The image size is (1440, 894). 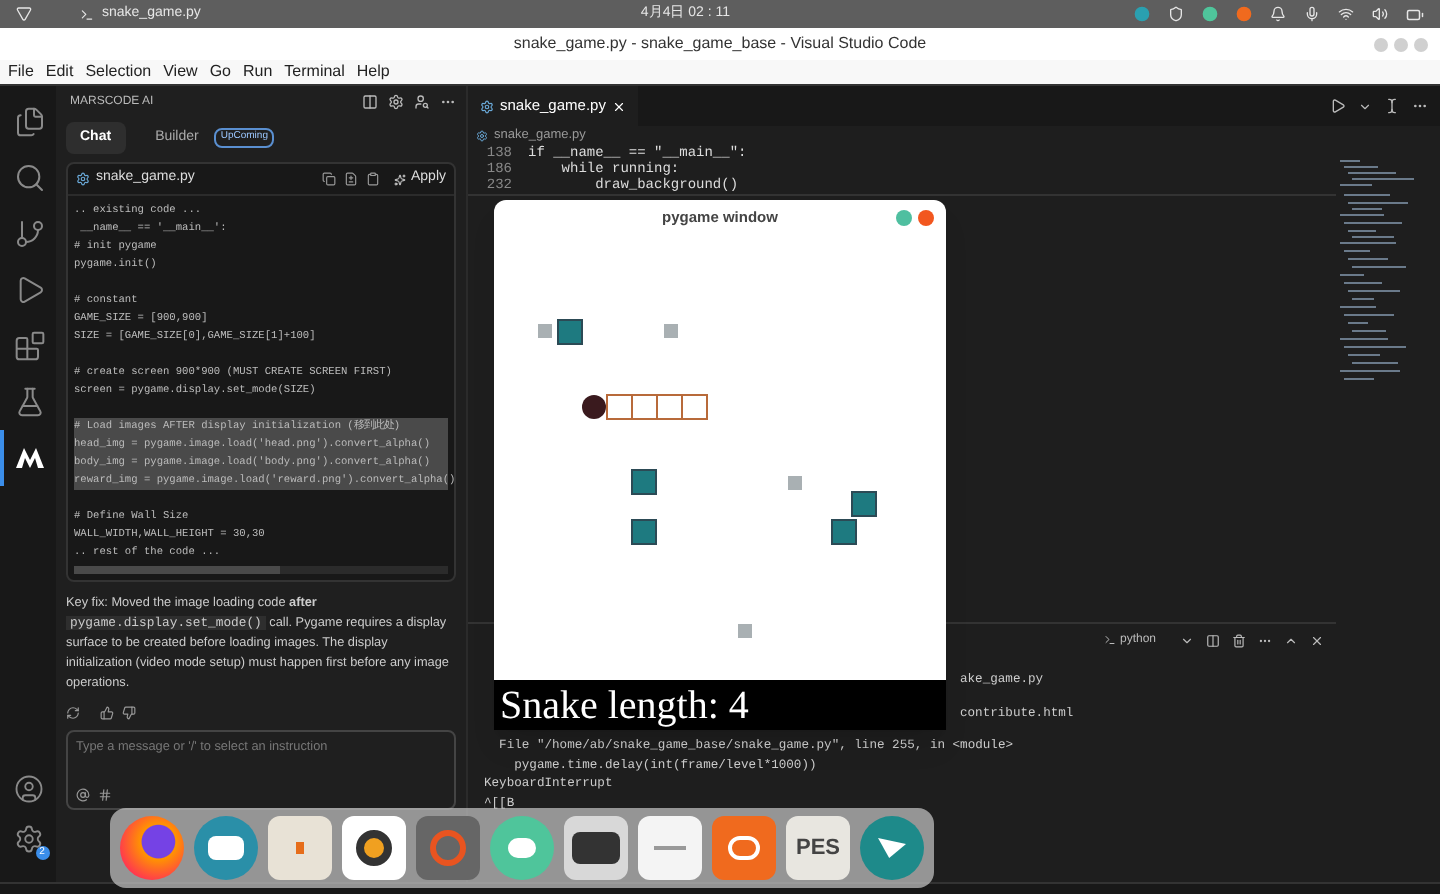 I want to click on mail-app-icon, so click(x=226, y=848).